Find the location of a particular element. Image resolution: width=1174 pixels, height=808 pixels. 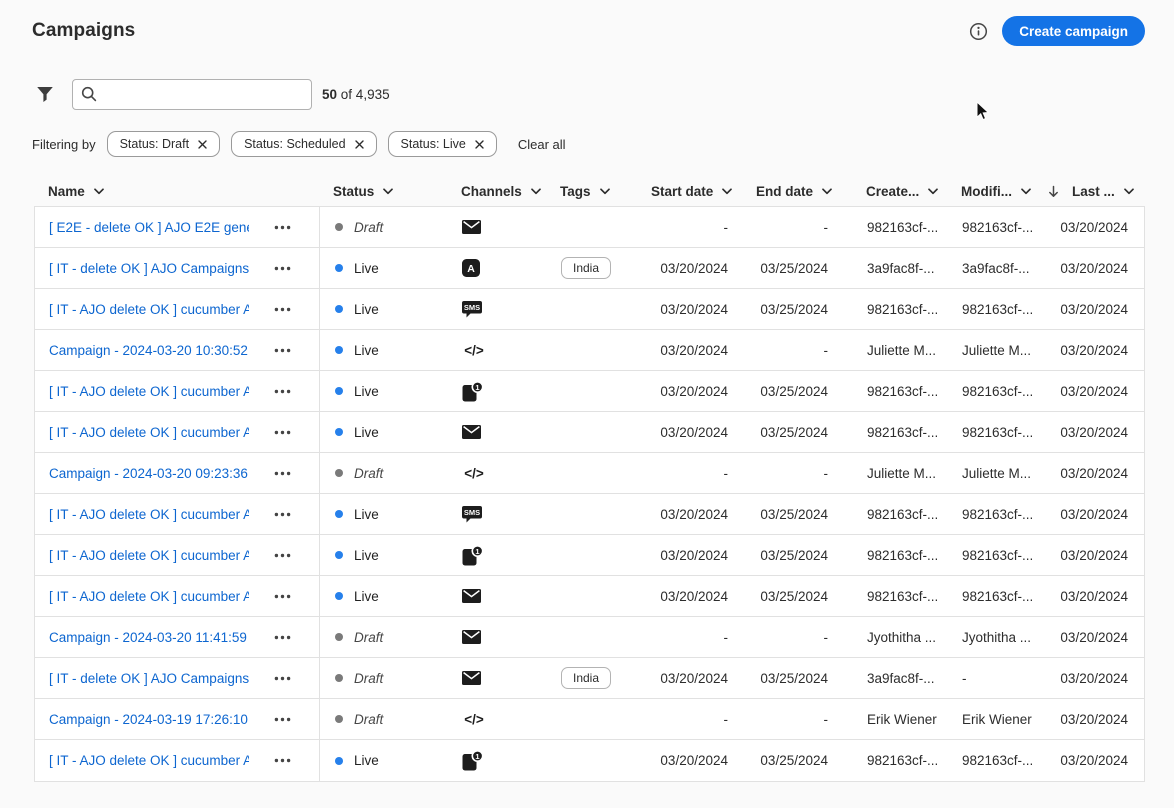

channels-cell: 1 is located at coordinates (496, 760).